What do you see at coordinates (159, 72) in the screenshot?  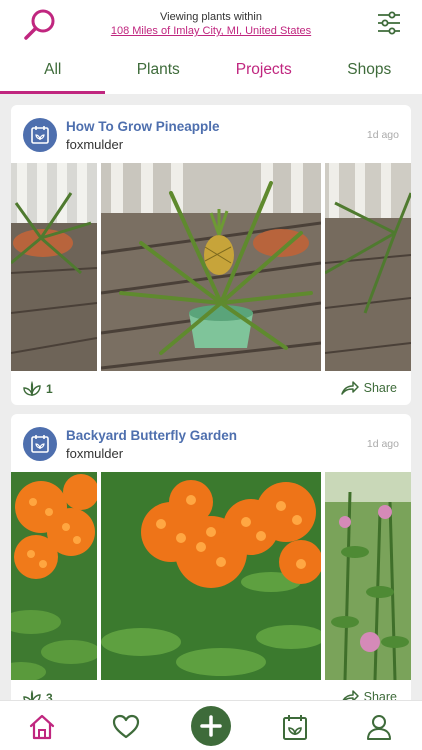 I see `tab-plants: Plants` at bounding box center [159, 72].